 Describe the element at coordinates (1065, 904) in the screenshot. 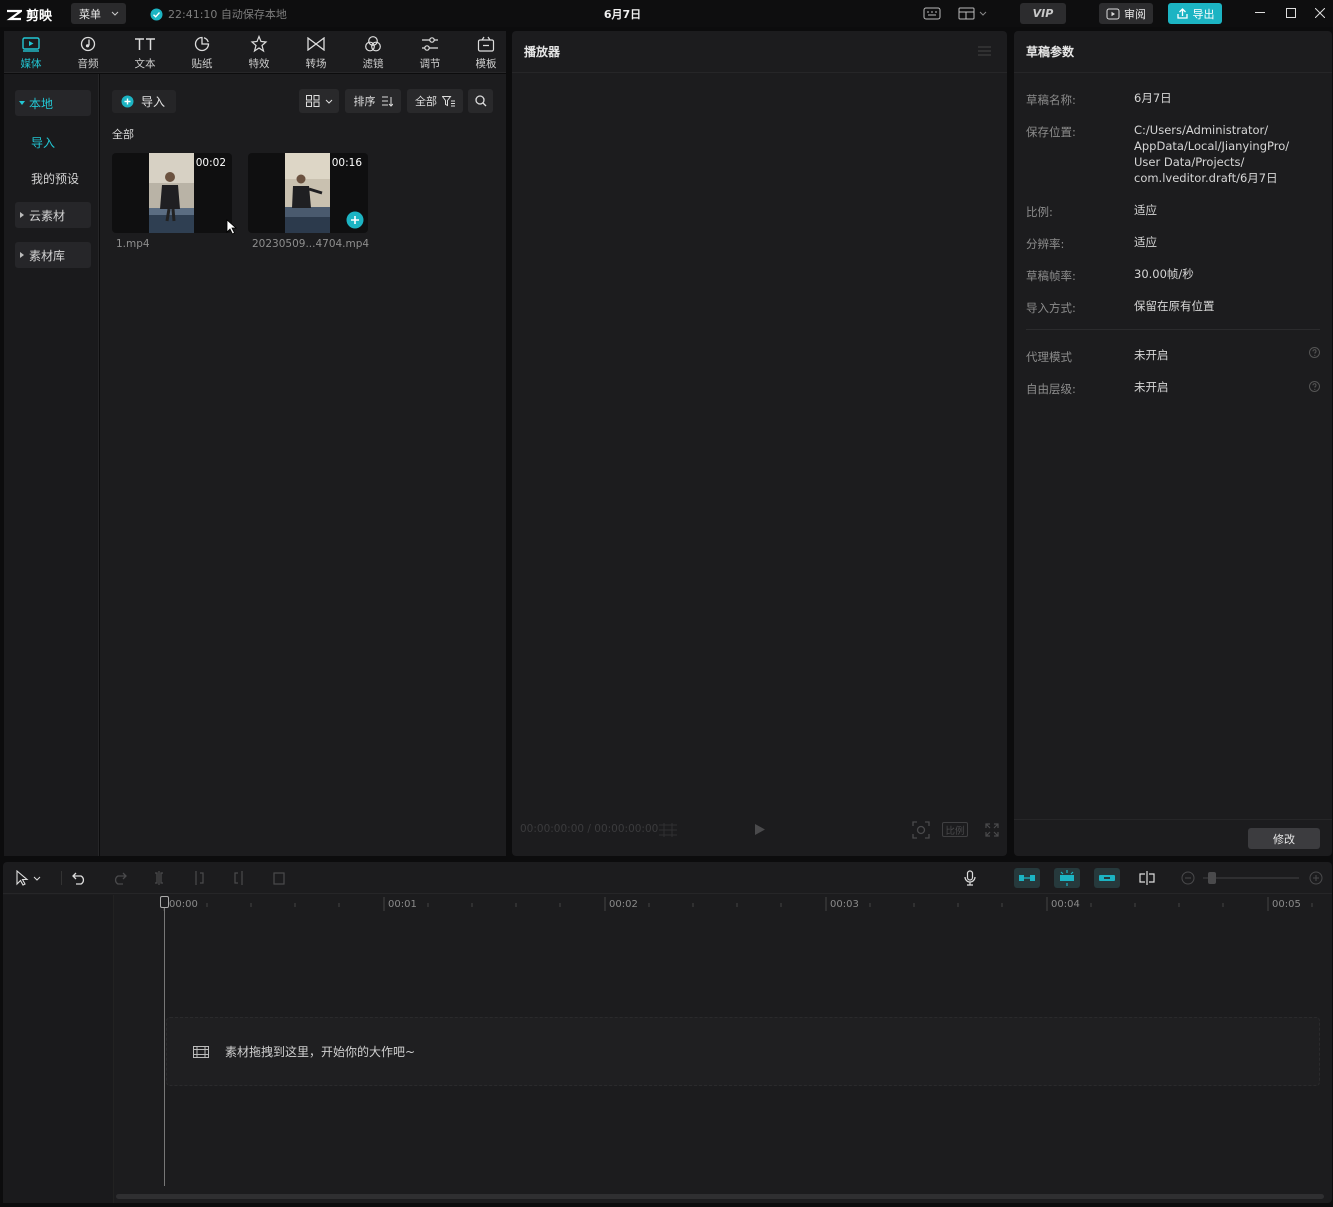

I see `tick-label: 00:04` at that location.